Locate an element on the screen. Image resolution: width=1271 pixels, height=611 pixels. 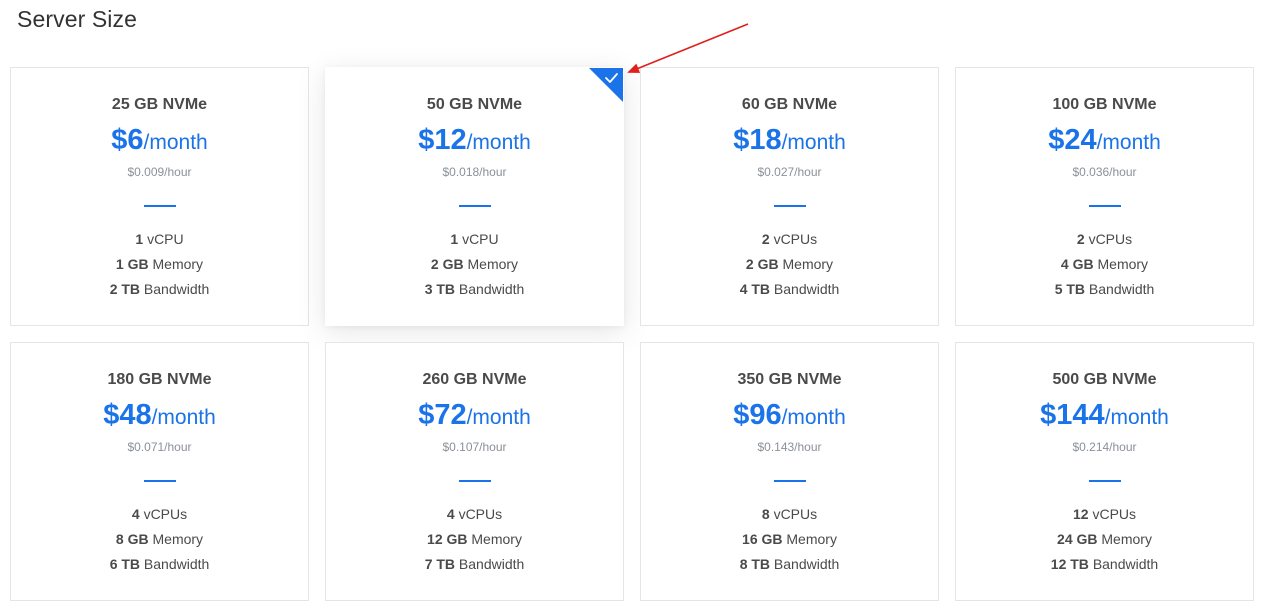
plan-disk: 260 GB NVMe is located at coordinates (474, 379).